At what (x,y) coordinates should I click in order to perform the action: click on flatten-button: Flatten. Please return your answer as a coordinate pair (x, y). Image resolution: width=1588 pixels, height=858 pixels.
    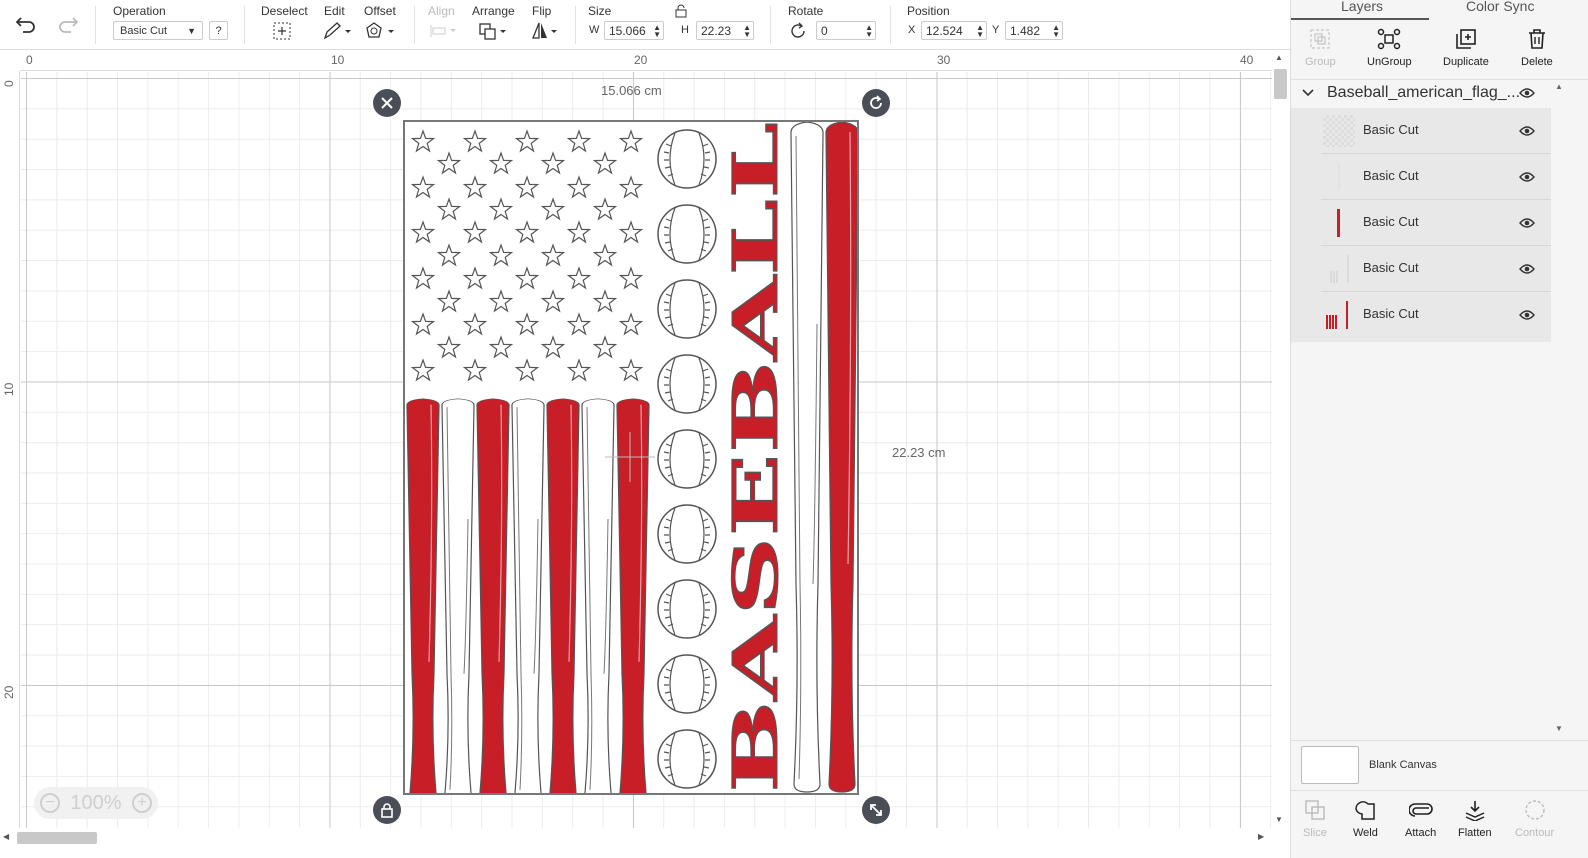
    Looking at the image, I should click on (1475, 819).